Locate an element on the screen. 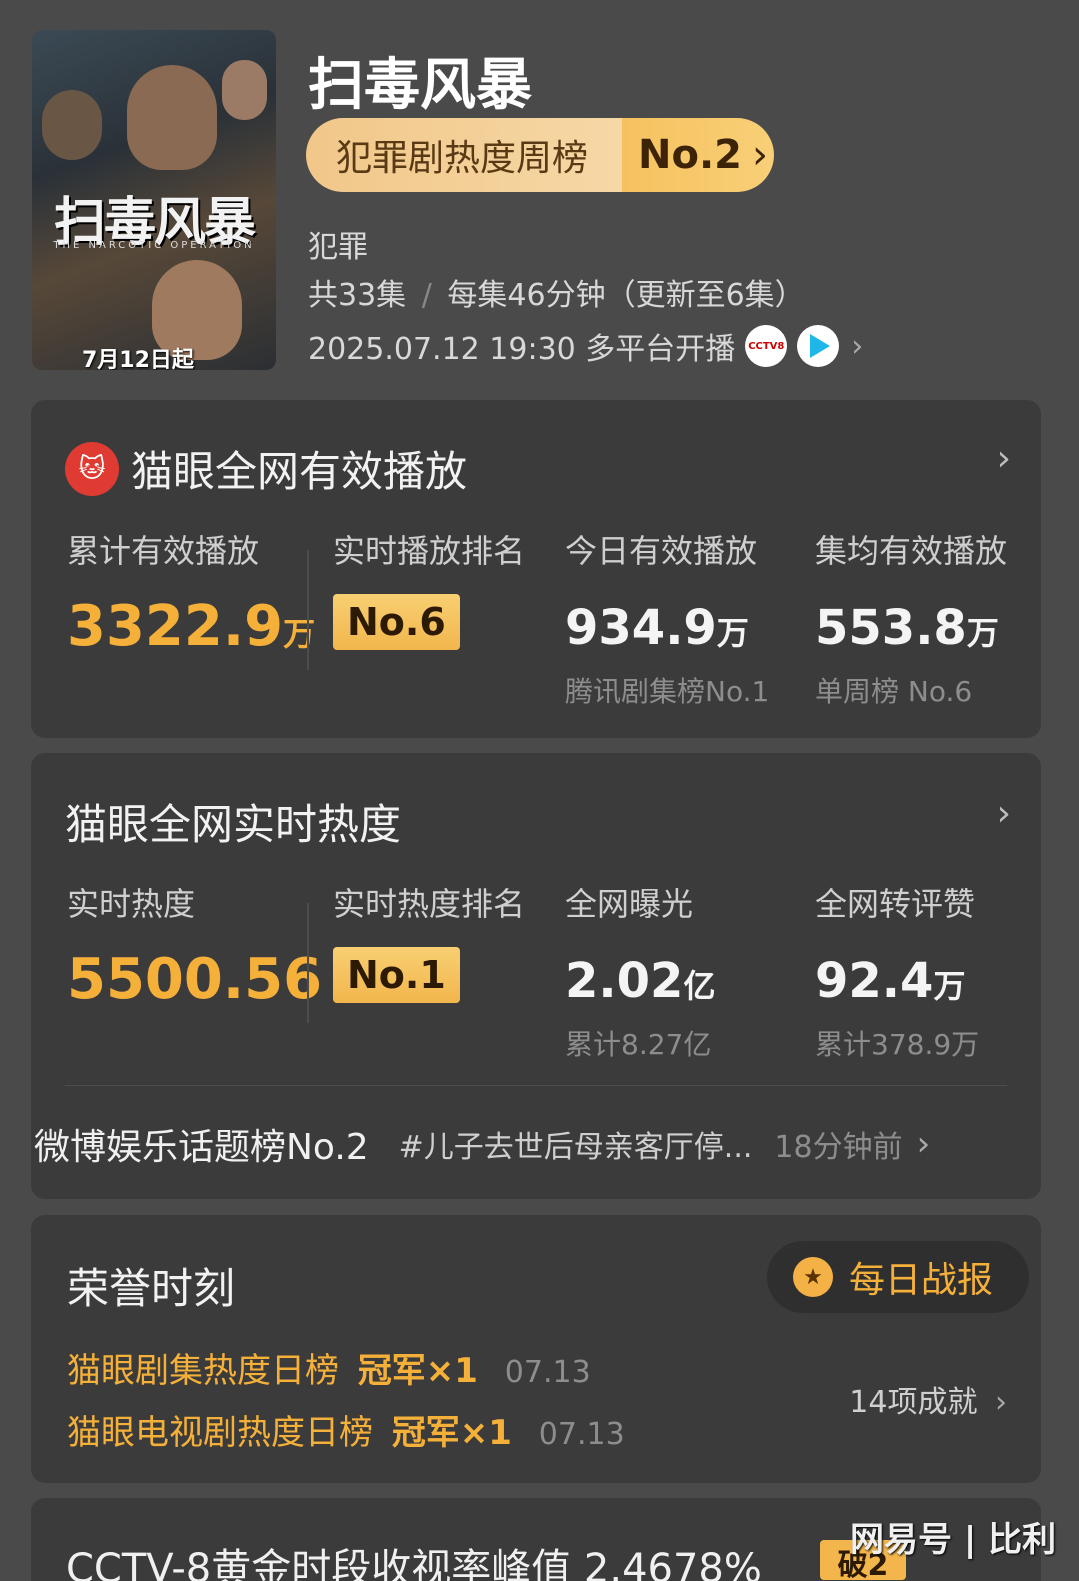  heat-header: 猫眼全网实时热度 is located at coordinates (233, 821).